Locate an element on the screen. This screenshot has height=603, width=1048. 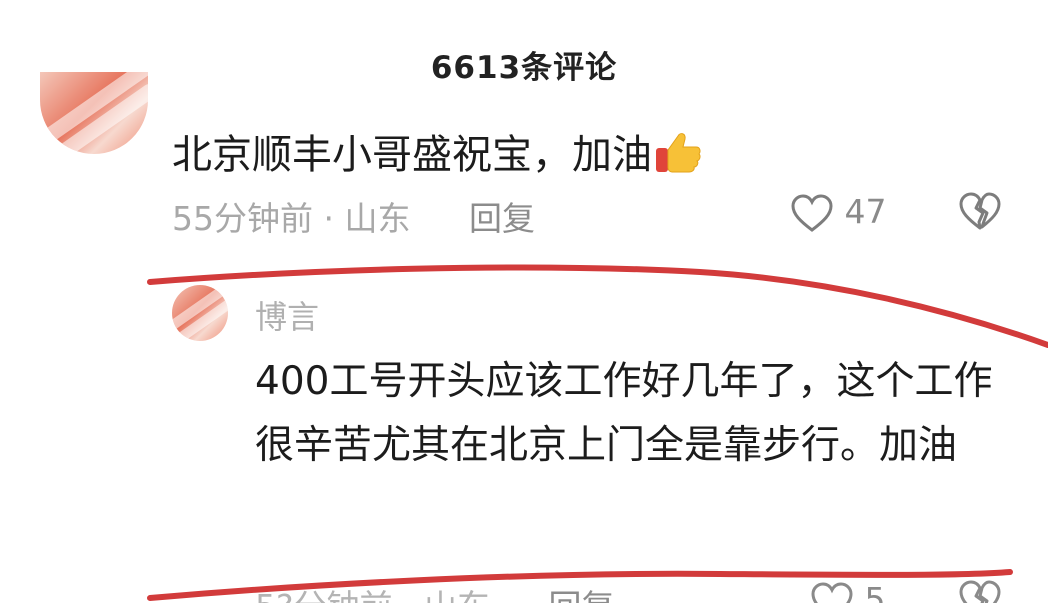
reply-time: 5?分钟前 is located at coordinates (324, 595).